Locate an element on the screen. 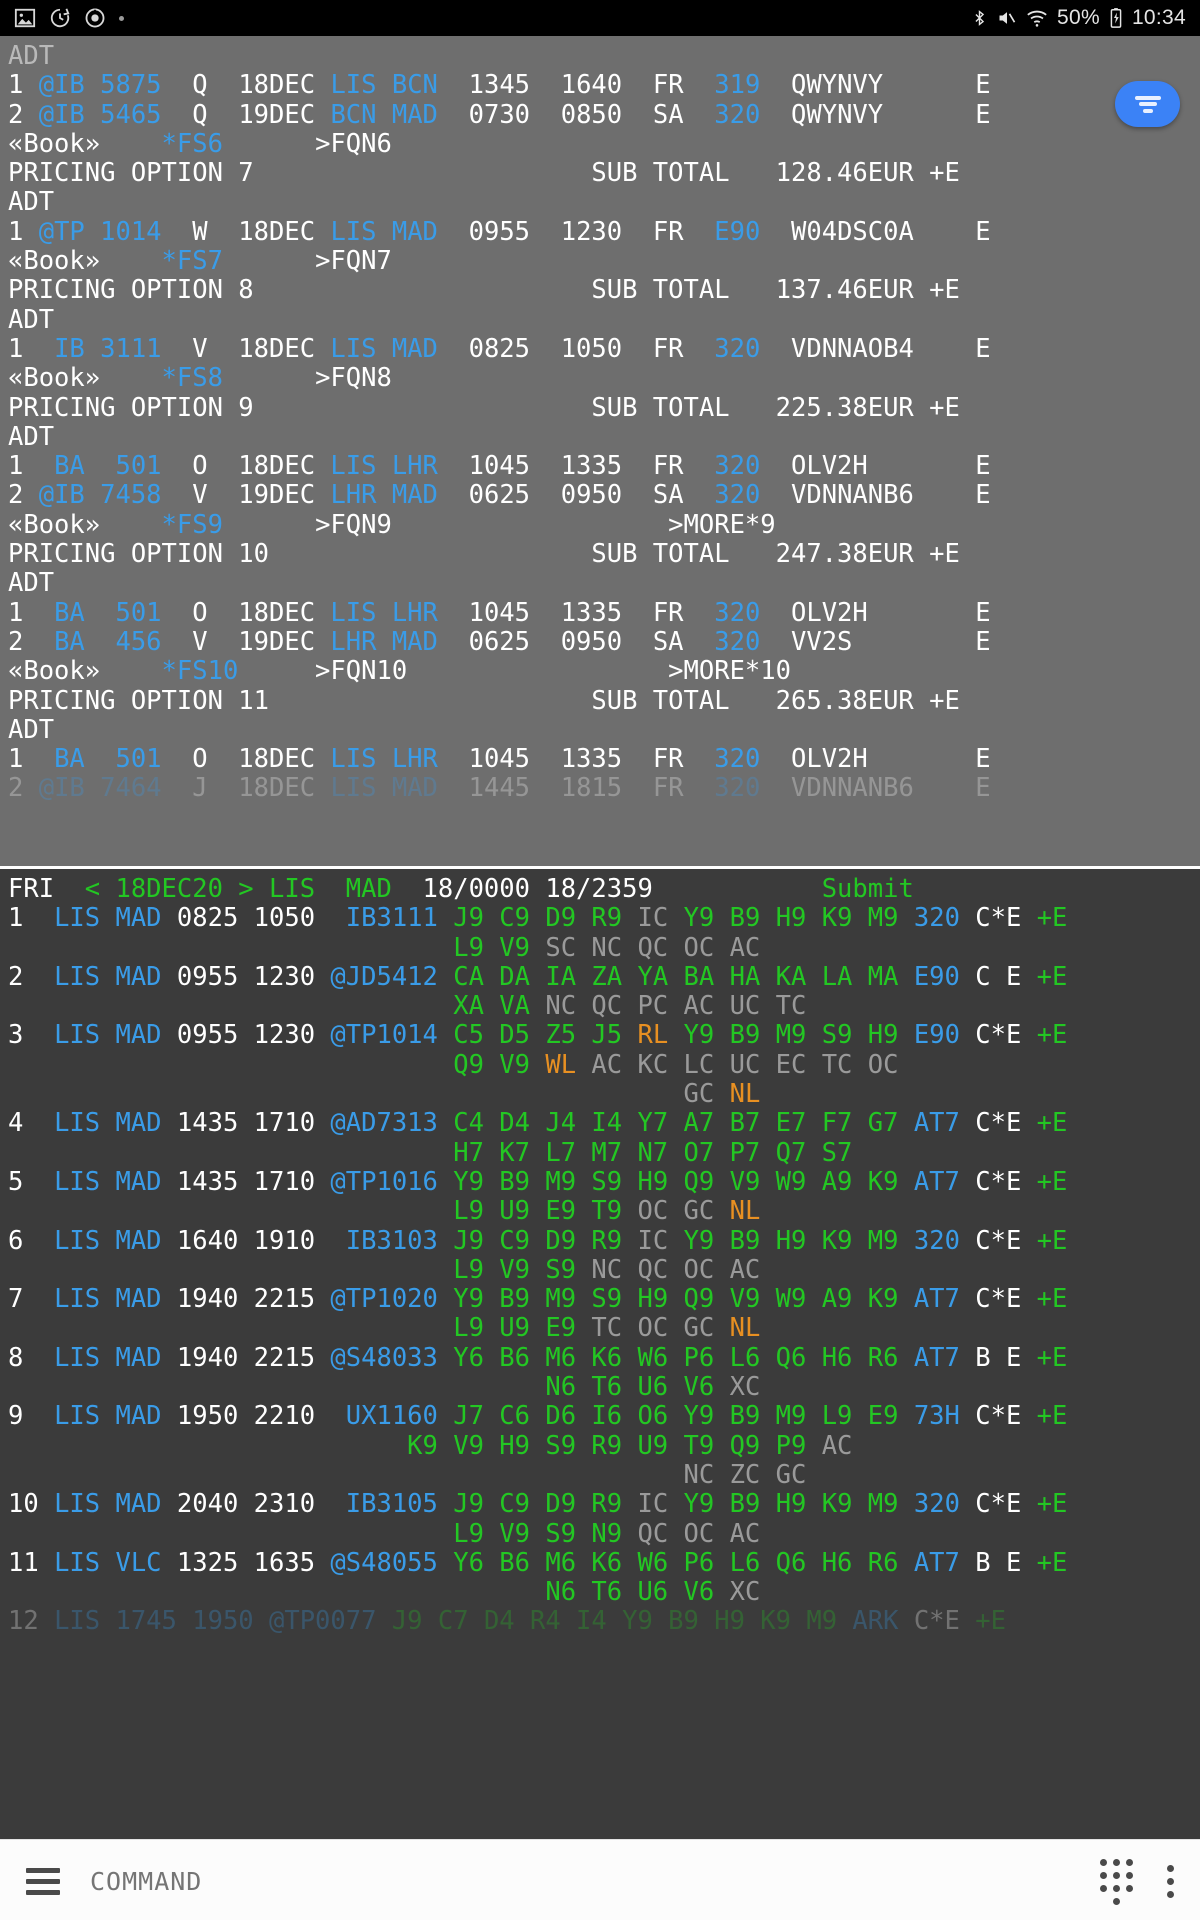  command-bar is located at coordinates (600, 1879).